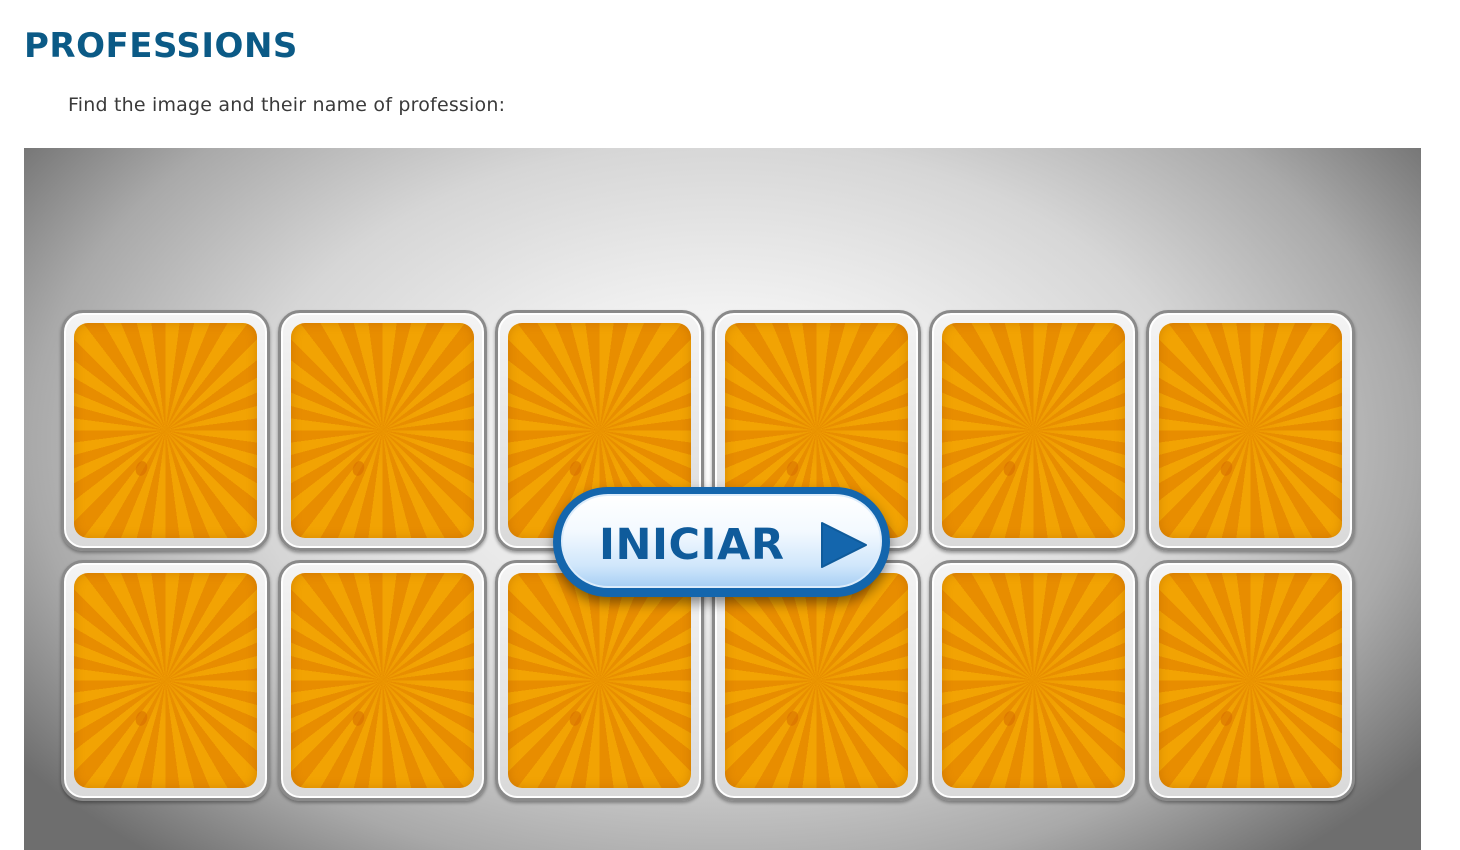 The width and height of the screenshot is (1460, 850). I want to click on play-triangle-icon, so click(844, 545).